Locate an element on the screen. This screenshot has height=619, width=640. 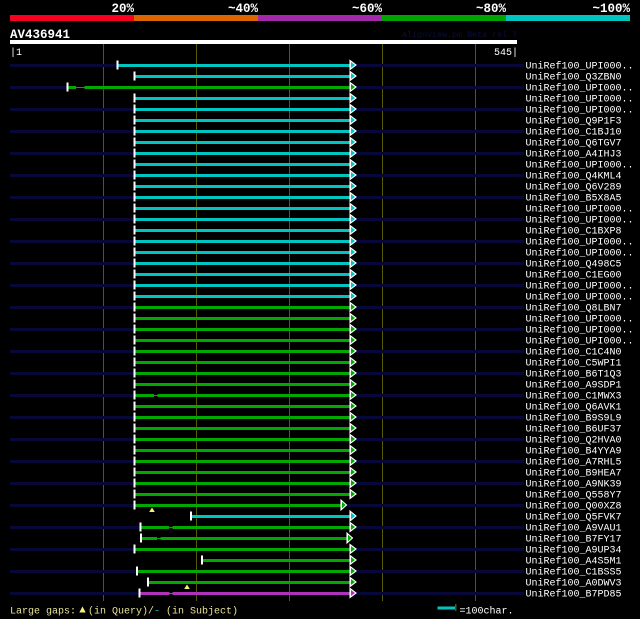
svg-text: UniRef100_B9HEA7 is located at coordinates (574, 474).